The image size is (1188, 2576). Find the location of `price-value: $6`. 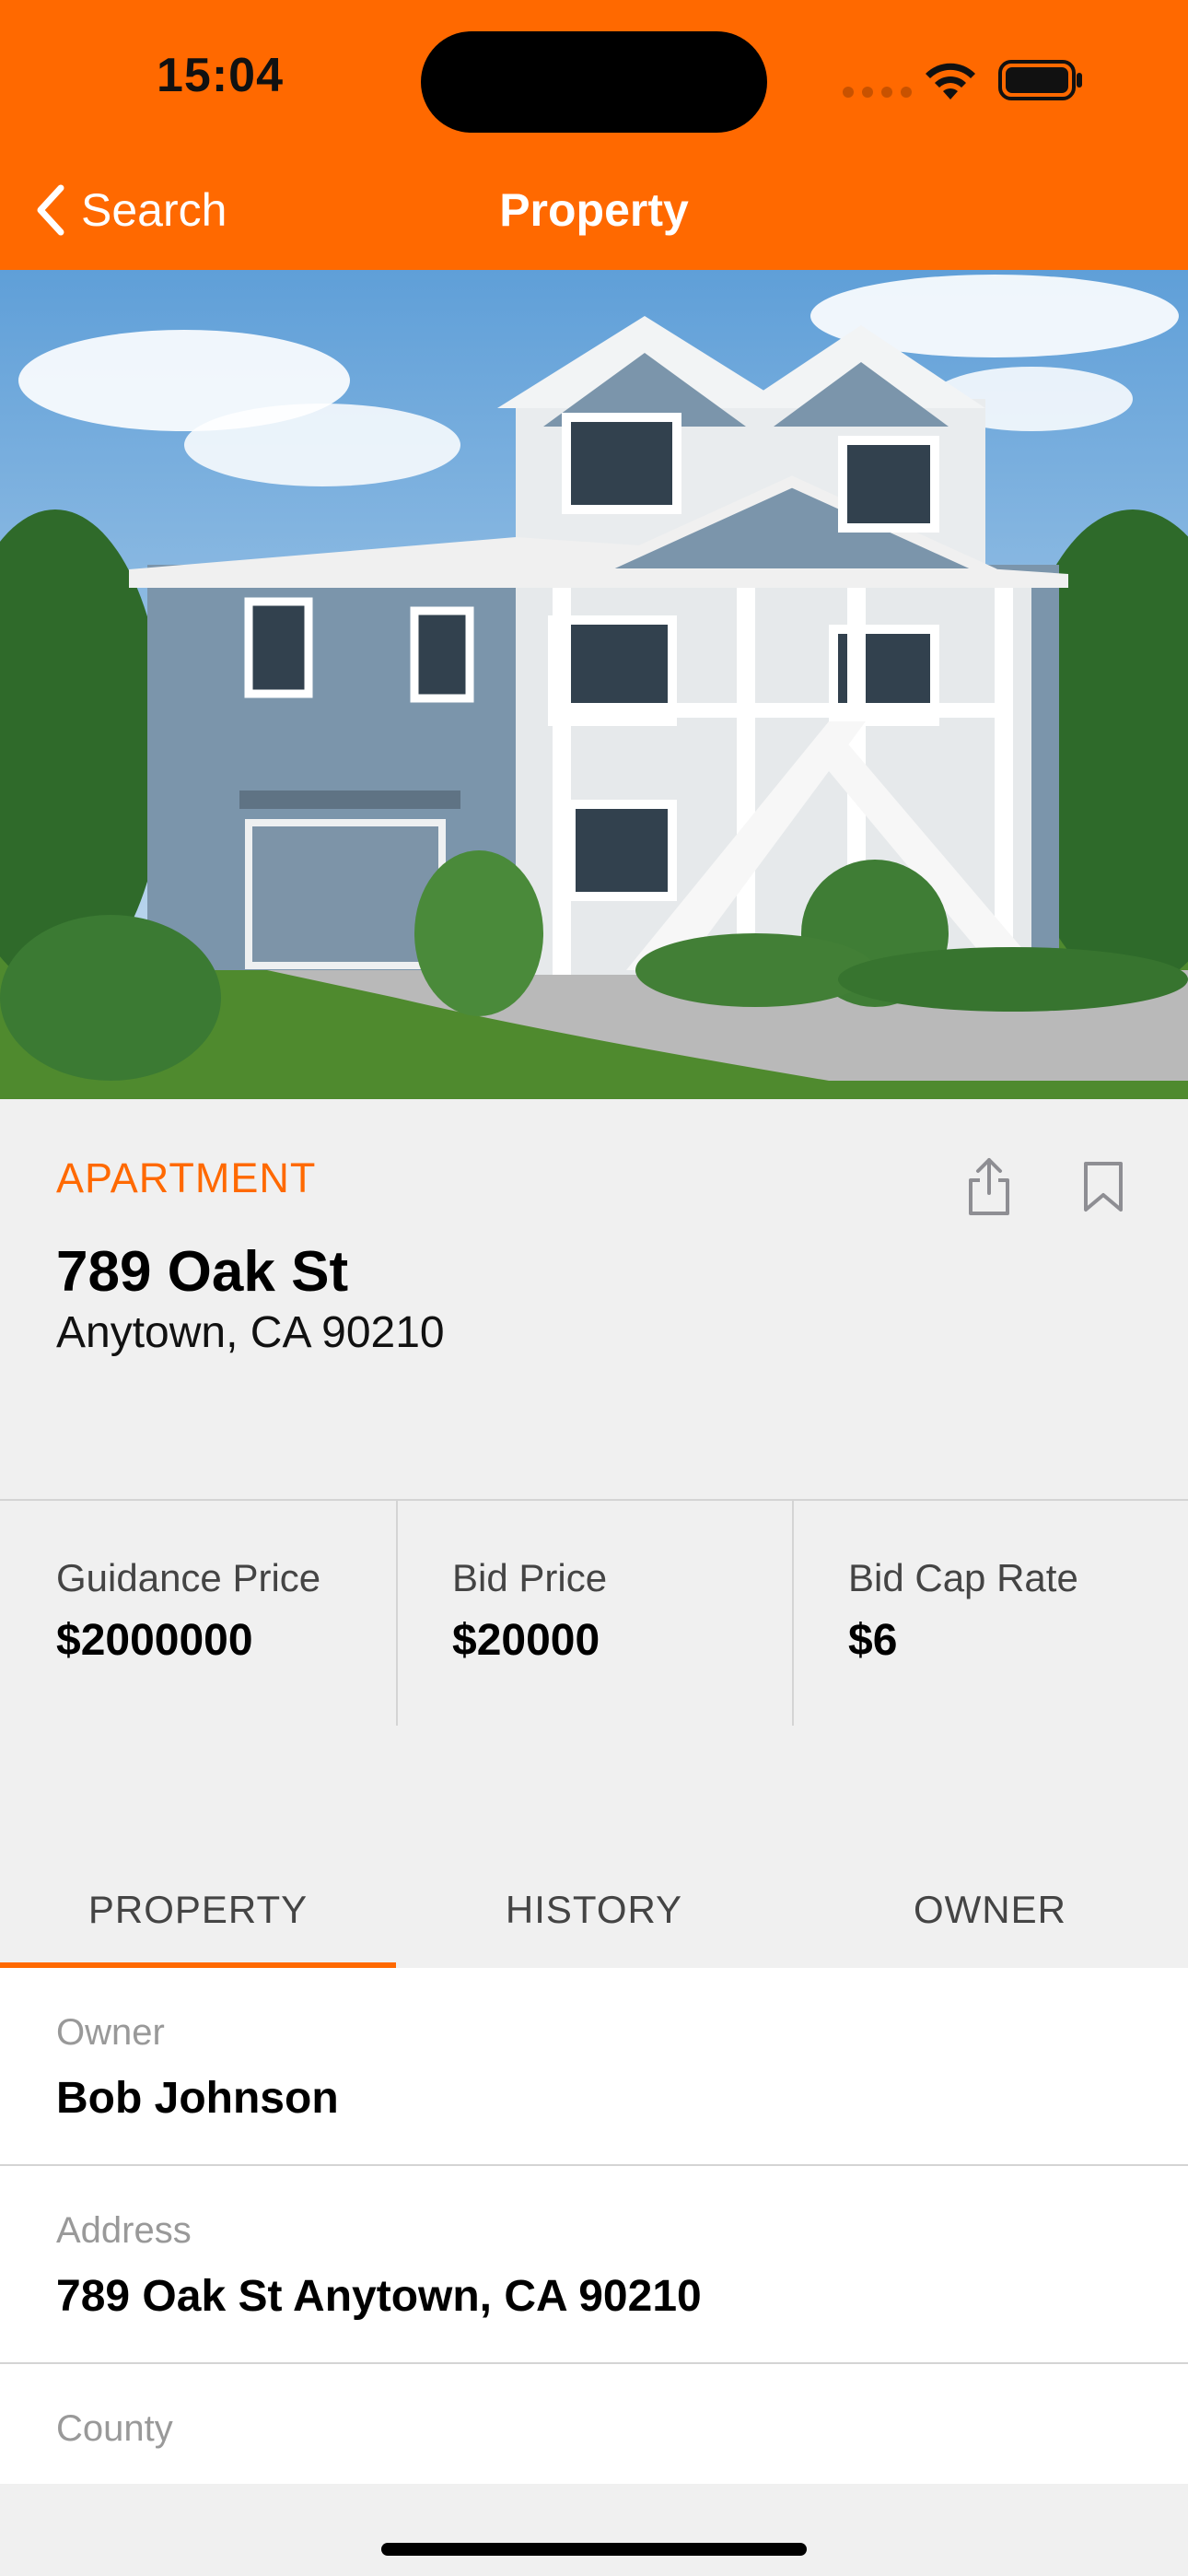

price-value: $6 is located at coordinates (873, 1640).